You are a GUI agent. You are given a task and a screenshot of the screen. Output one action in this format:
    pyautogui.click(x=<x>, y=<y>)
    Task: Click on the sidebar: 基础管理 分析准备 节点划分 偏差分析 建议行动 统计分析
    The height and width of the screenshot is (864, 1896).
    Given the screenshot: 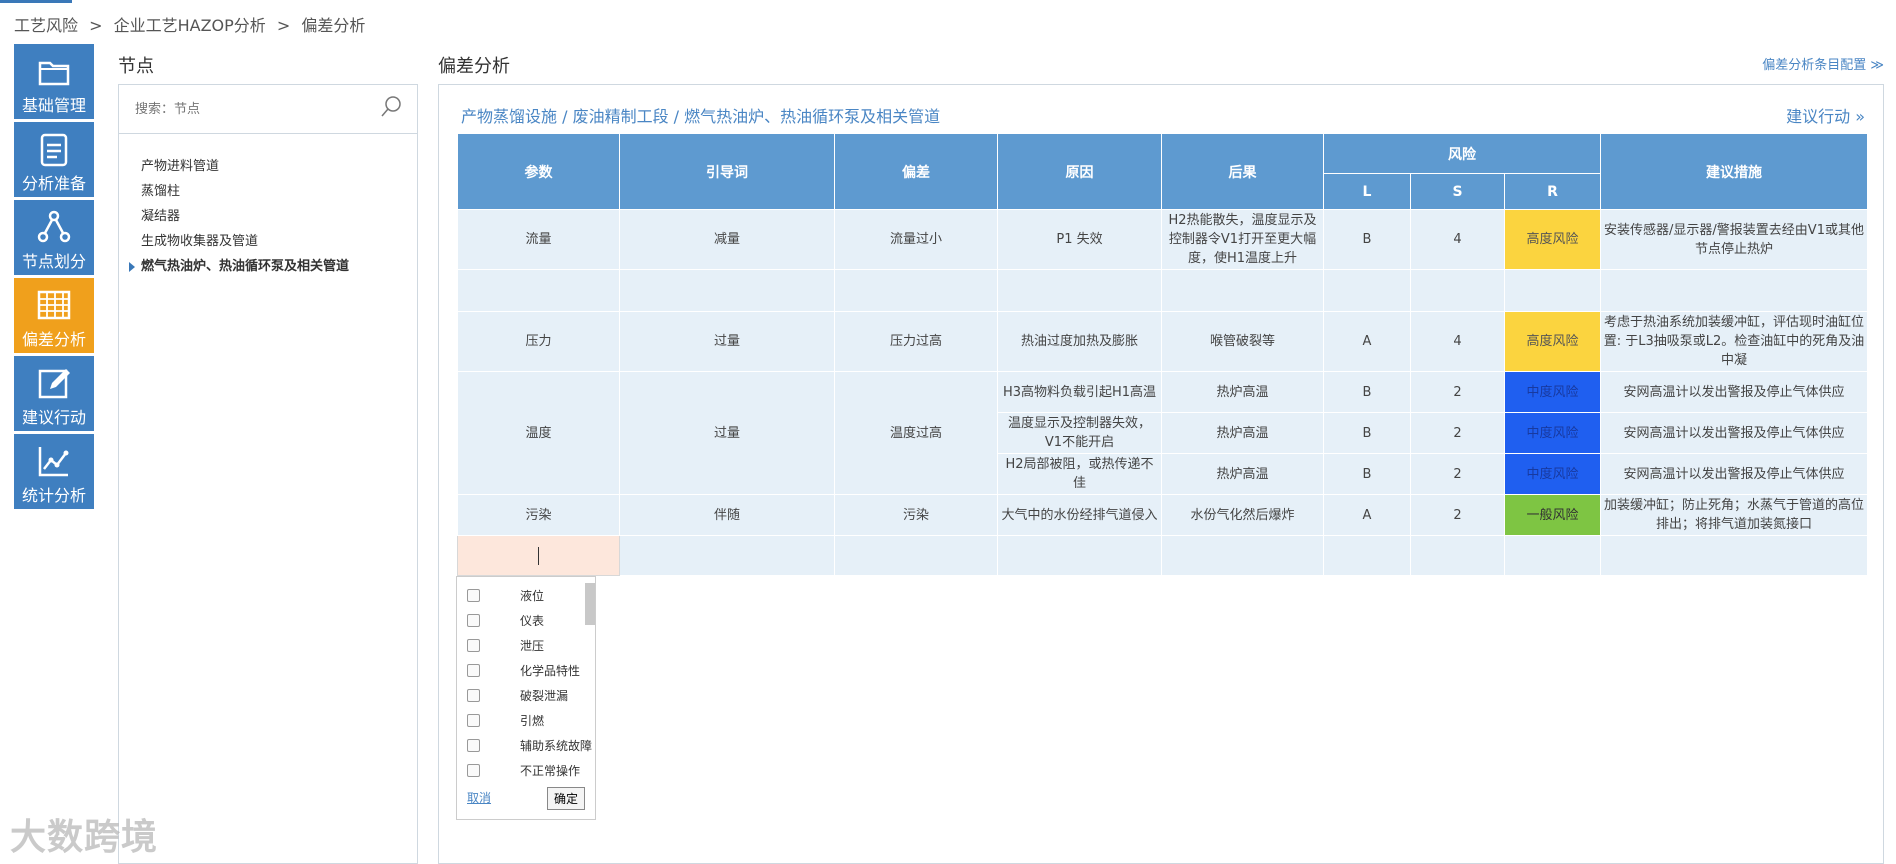 What is the action you would take?
    pyautogui.click(x=54, y=278)
    